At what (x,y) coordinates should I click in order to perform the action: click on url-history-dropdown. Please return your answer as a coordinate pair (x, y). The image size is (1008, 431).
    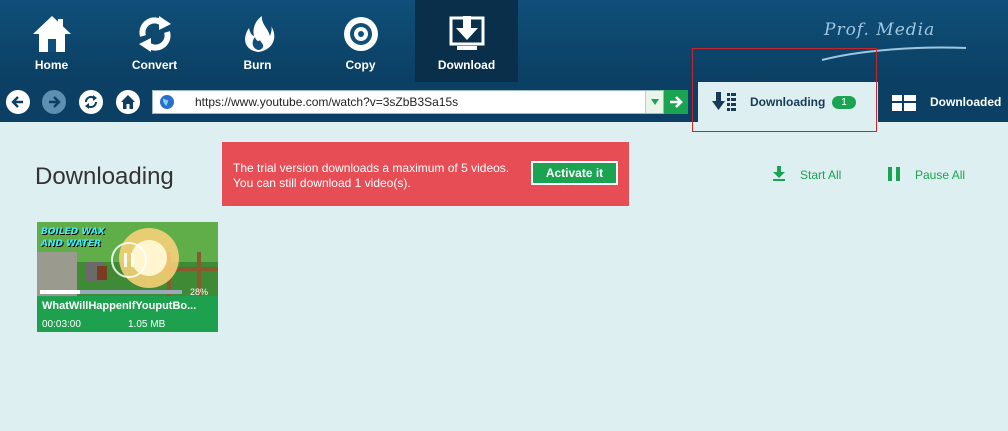
    Looking at the image, I should click on (654, 102).